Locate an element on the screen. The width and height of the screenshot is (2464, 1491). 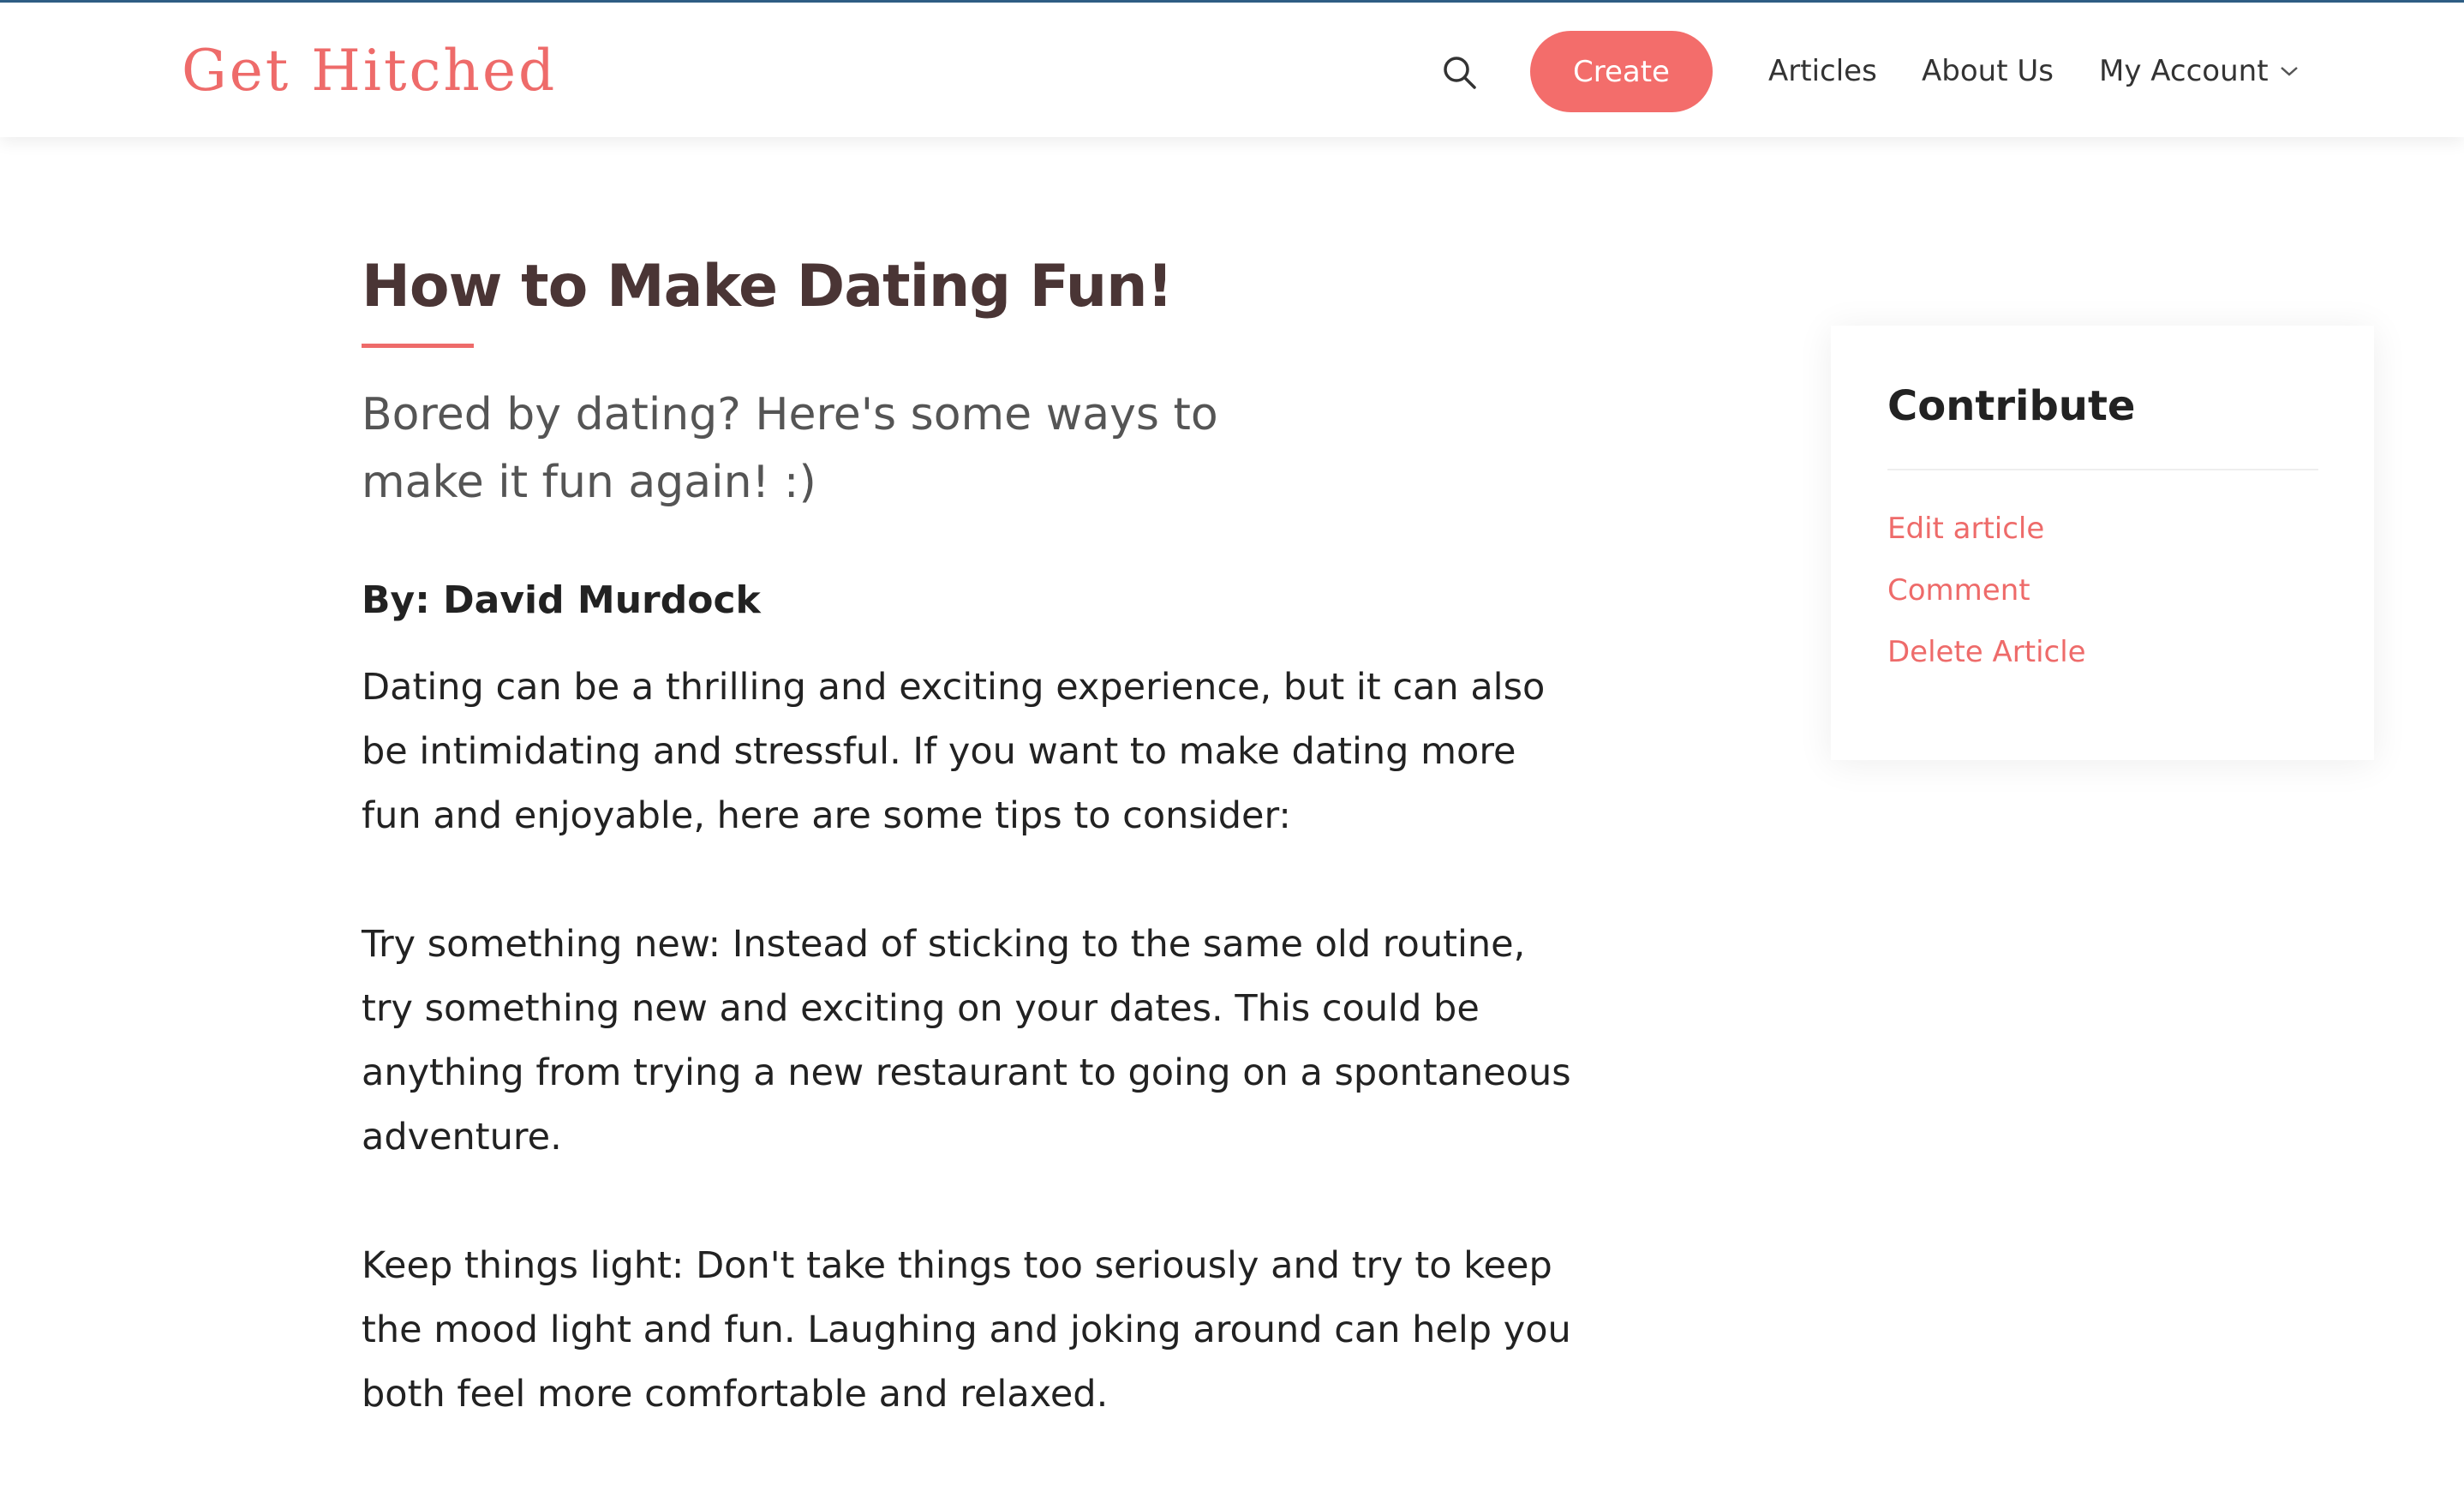
nav-my-account: My Account is located at coordinates (2199, 71).